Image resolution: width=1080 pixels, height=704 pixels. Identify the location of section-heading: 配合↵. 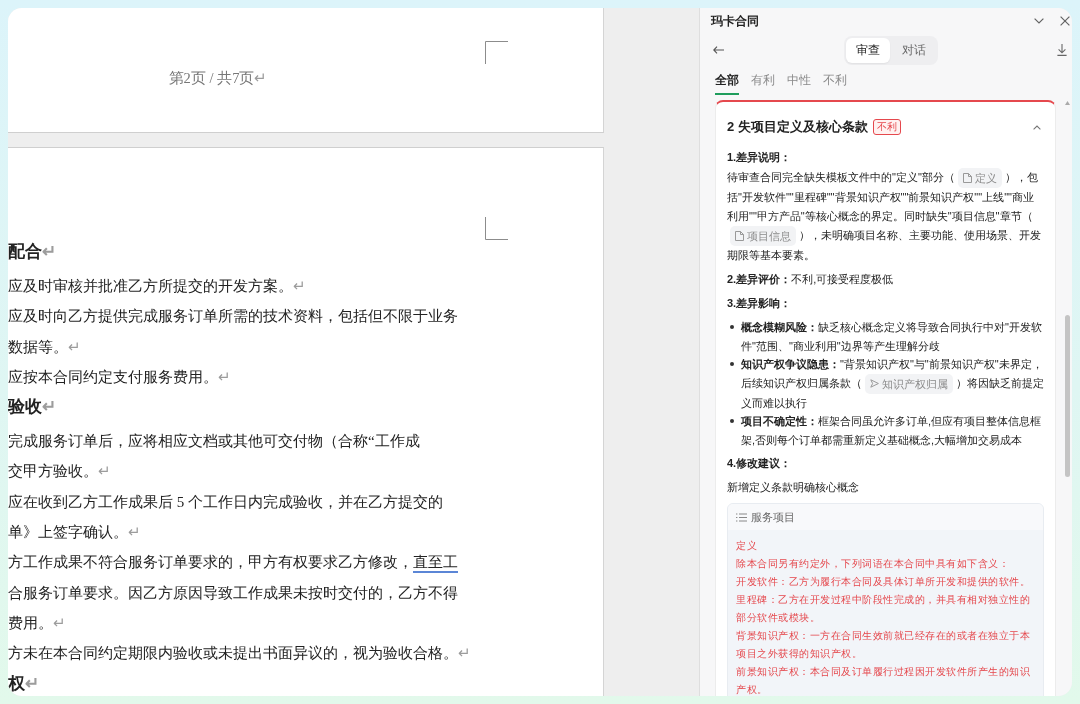
(32, 252).